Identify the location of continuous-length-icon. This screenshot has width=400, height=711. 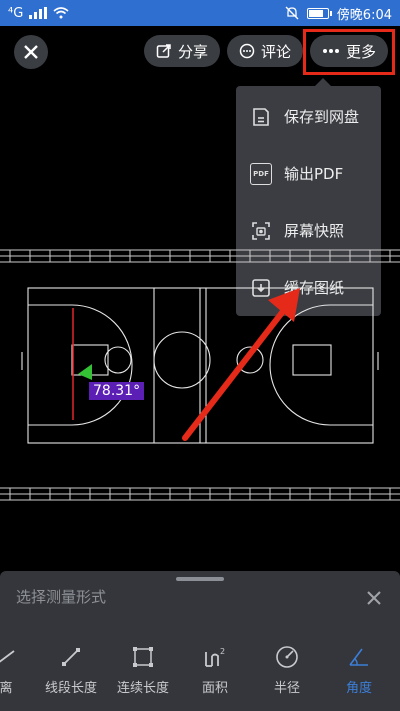
(143, 657).